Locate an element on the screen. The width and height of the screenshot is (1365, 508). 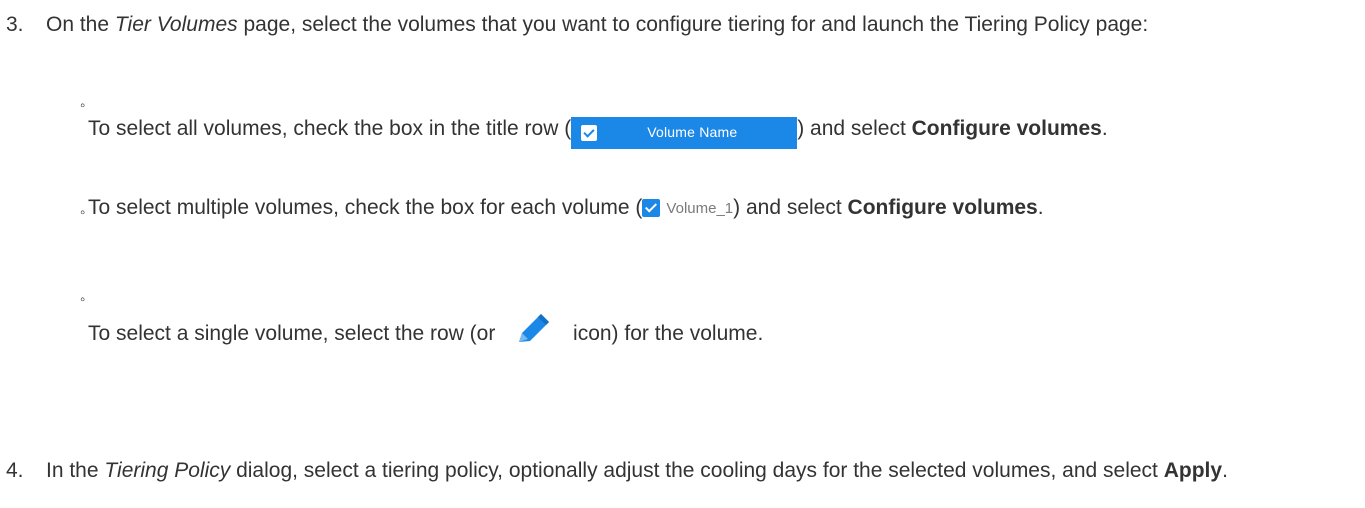
chip-label: Volume Name is located at coordinates (692, 132).